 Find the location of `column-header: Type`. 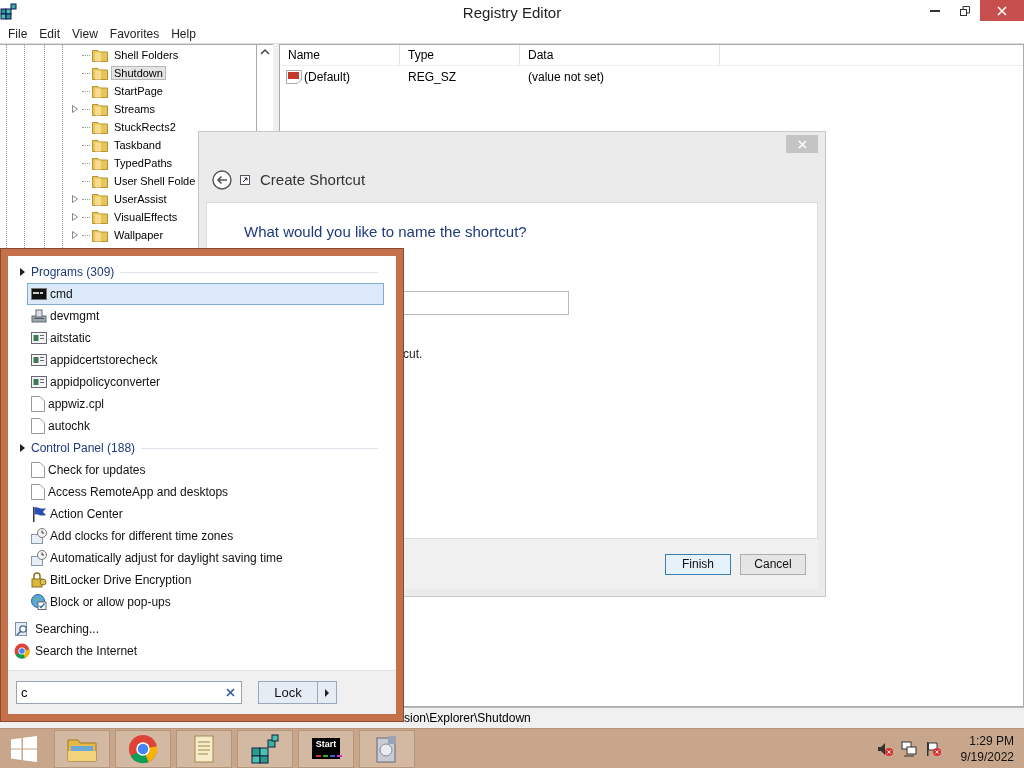

column-header: Type is located at coordinates (460, 55).